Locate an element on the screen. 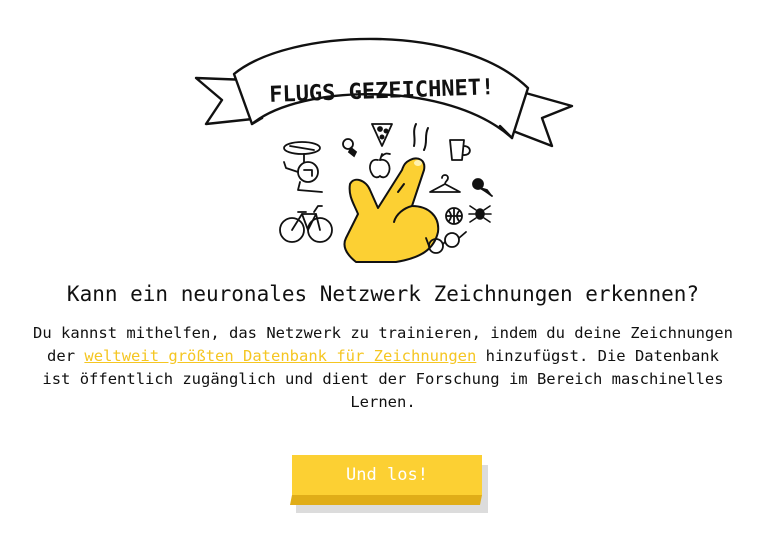 Image resolution: width=766 pixels, height=538 pixels. pointing-hand-icon is located at coordinates (391, 193).